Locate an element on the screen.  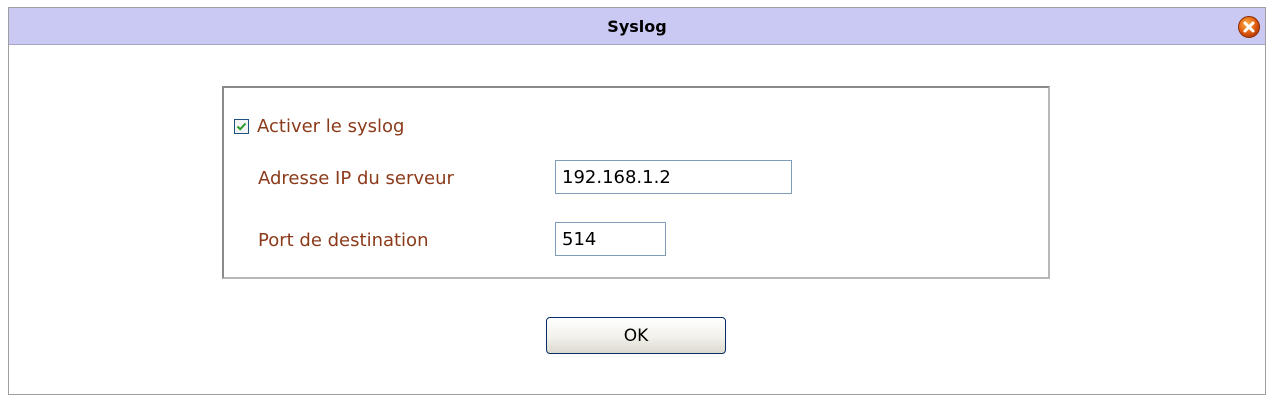
destination-port-input is located at coordinates (610, 239).